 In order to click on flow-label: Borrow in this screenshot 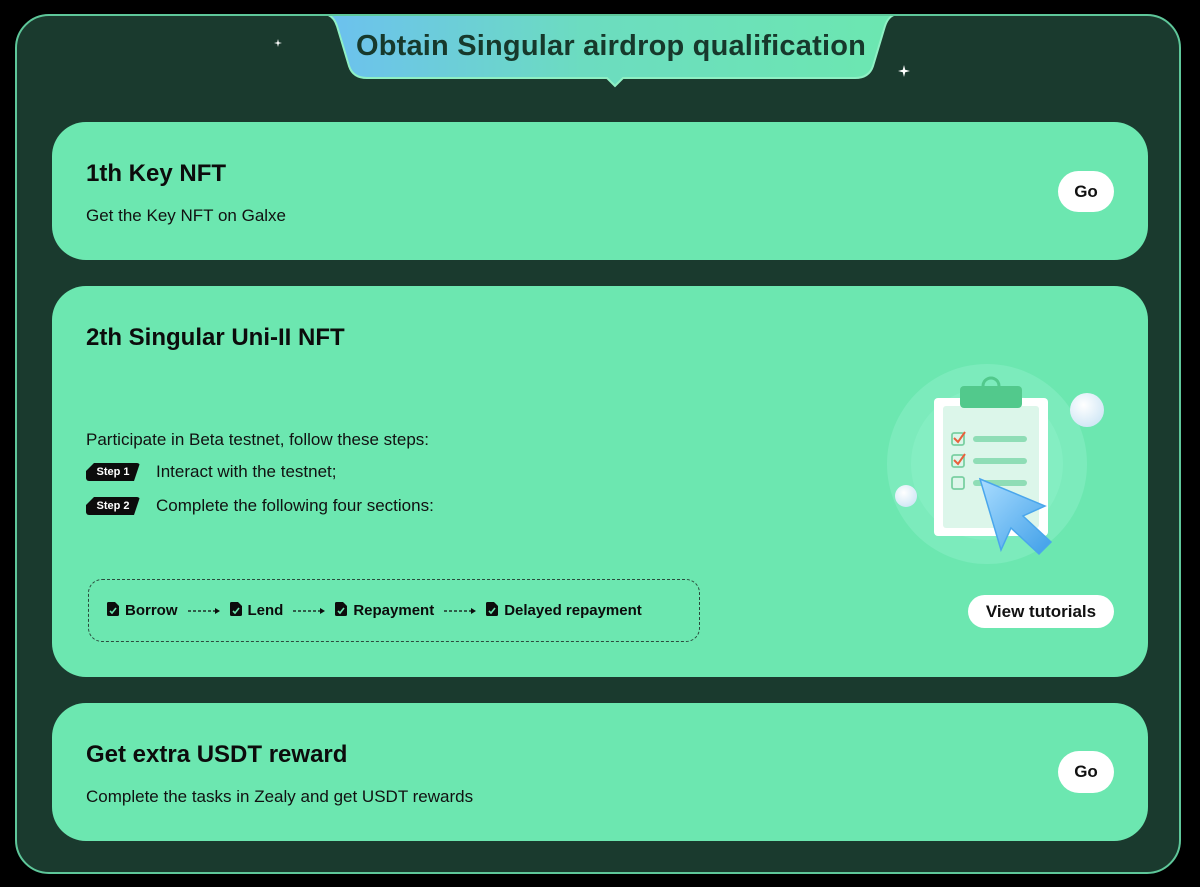, I will do `click(151, 610)`.